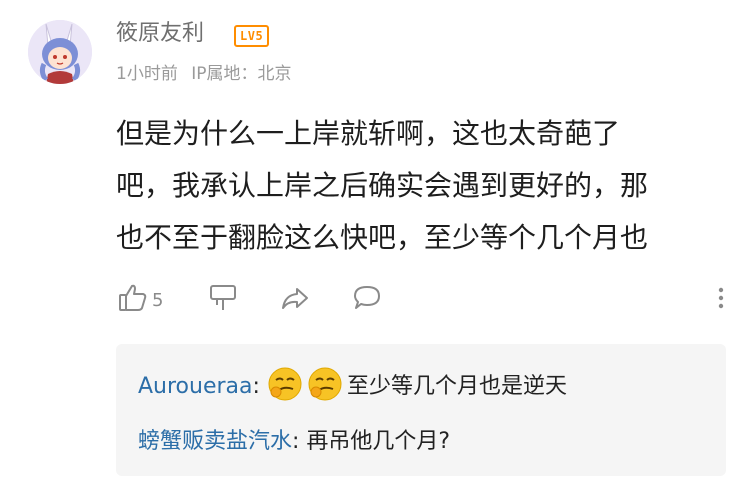 Image resolution: width=750 pixels, height=496 pixels. I want to click on reply-text: 至少等几个月也是逆天, so click(456, 386).